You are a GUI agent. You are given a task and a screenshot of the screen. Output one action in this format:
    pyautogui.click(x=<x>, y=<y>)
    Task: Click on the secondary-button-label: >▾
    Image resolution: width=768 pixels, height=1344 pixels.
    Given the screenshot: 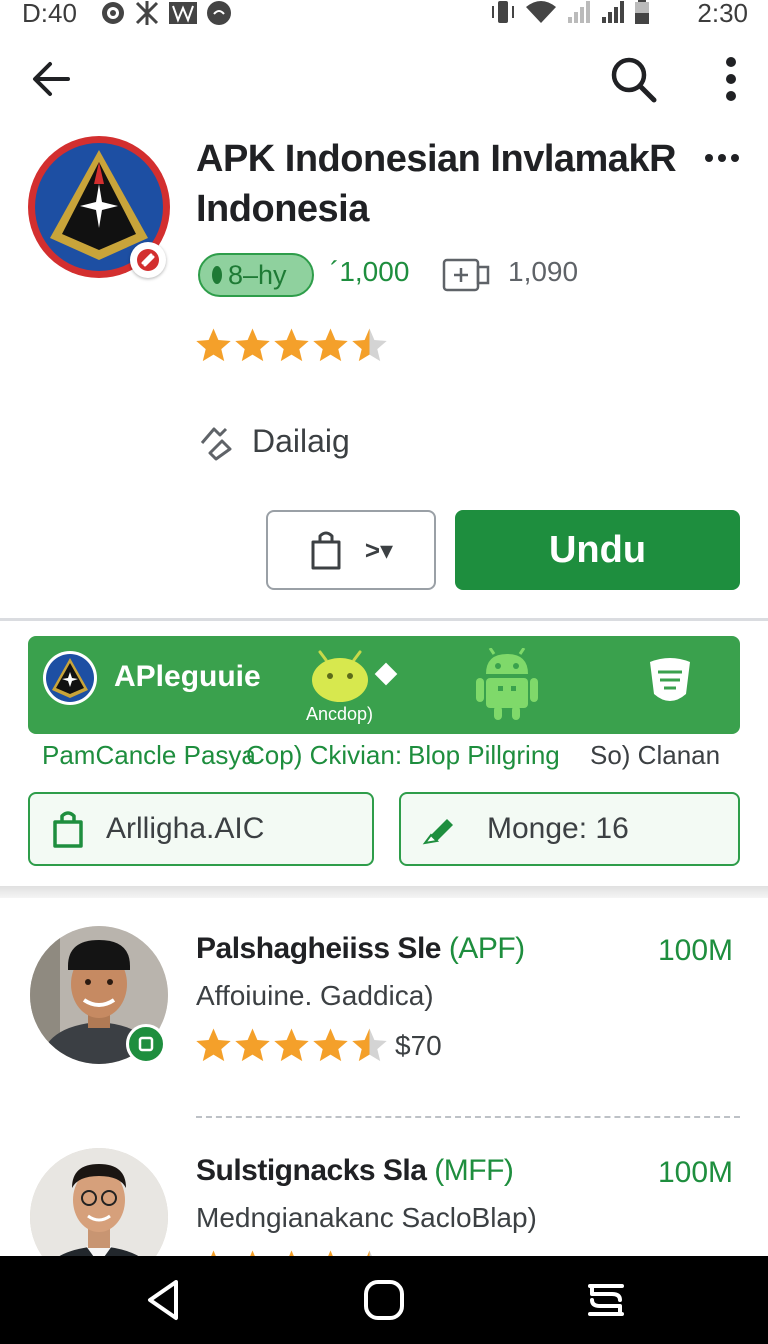 What is the action you would take?
    pyautogui.click(x=379, y=549)
    